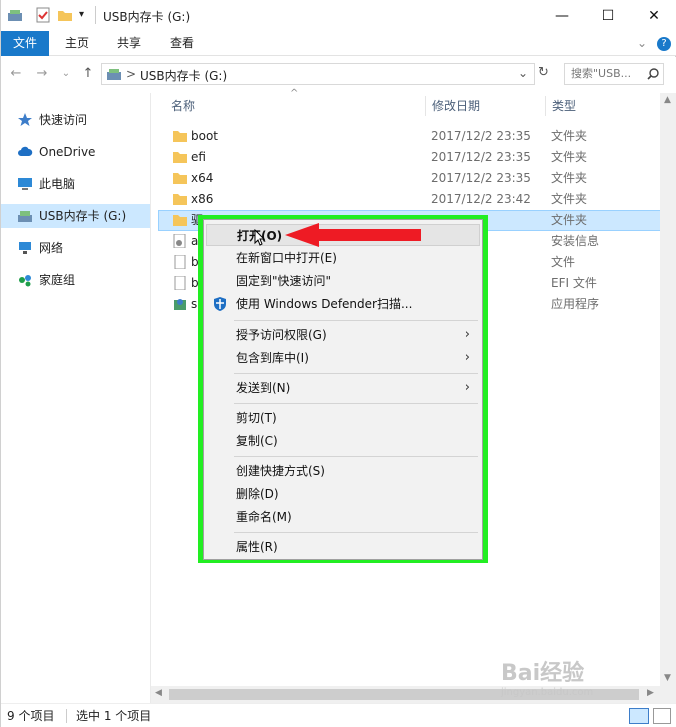 The height and width of the screenshot is (727, 676). I want to click on forward-button: →, so click(42, 74).